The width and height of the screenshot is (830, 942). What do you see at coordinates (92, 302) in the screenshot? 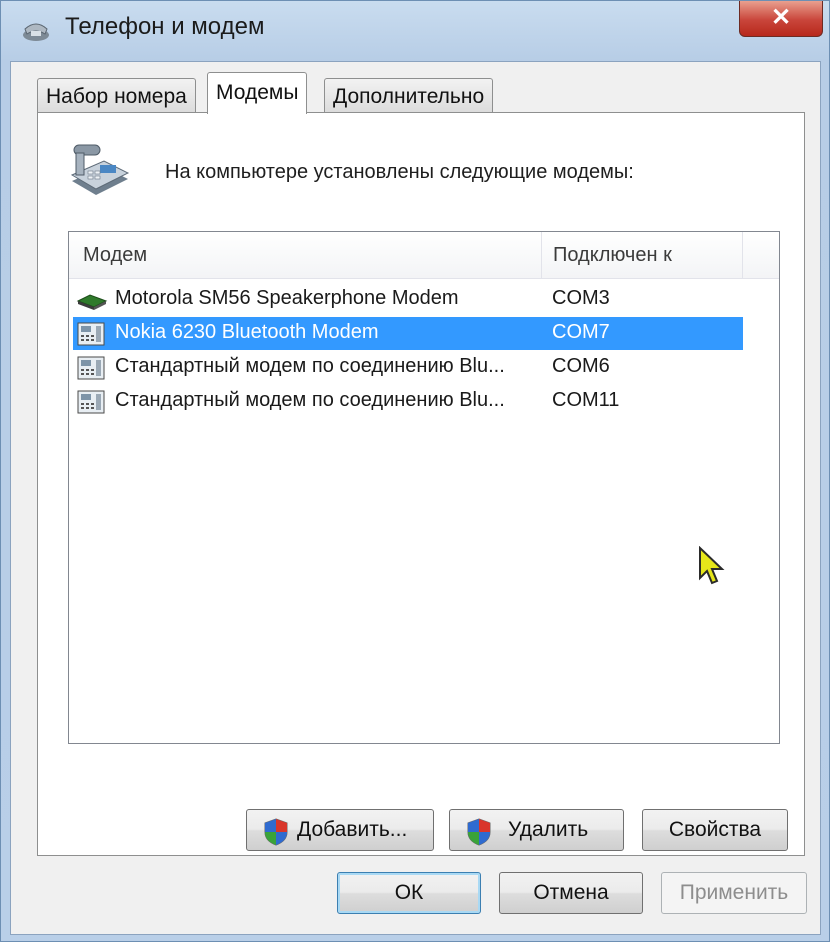
I see `modem-card-icon` at bounding box center [92, 302].